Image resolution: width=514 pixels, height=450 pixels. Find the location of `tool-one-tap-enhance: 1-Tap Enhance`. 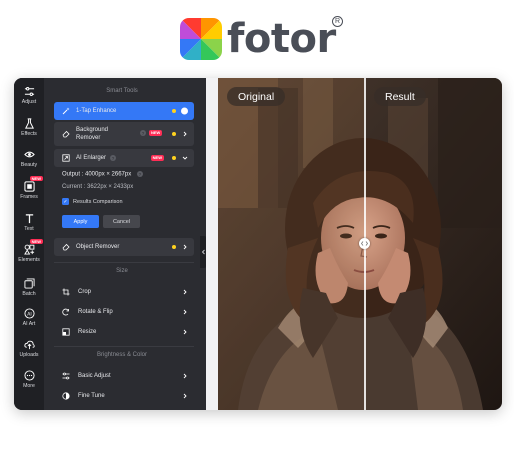

tool-one-tap-enhance: 1-Tap Enhance is located at coordinates (124, 111).